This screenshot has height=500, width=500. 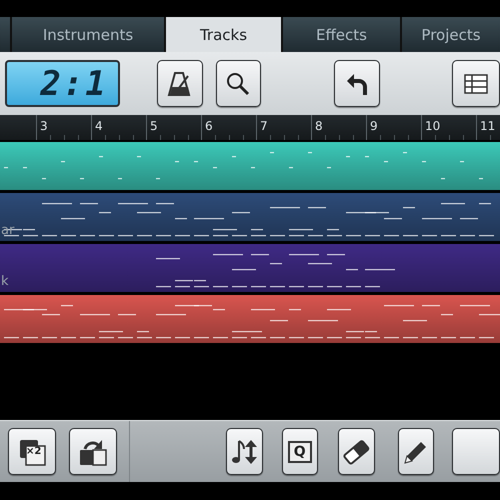 What do you see at coordinates (250, 268) in the screenshot?
I see `track-region: k` at bounding box center [250, 268].